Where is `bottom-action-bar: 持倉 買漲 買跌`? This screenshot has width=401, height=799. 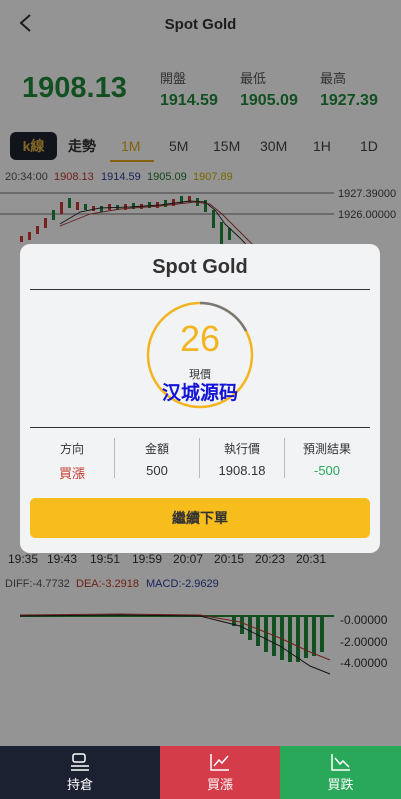 bottom-action-bar: 持倉 買漲 買跌 is located at coordinates (200, 772).